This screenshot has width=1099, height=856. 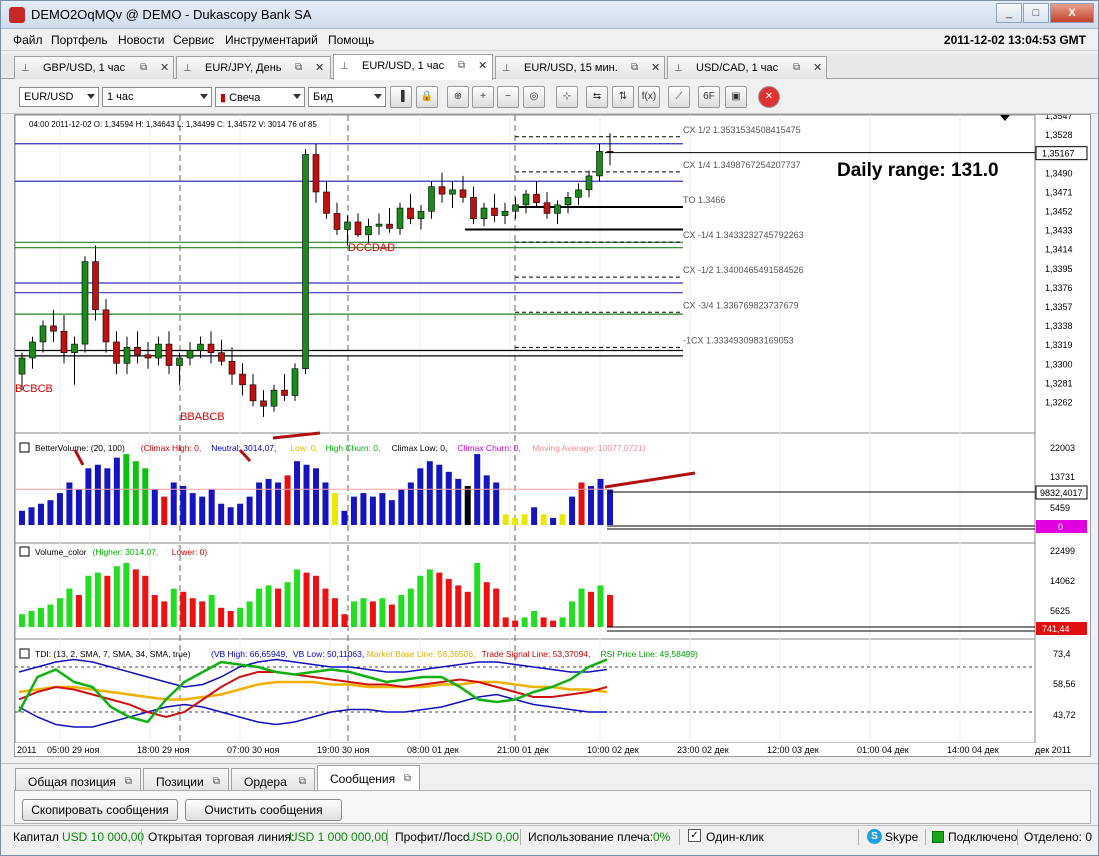 I want to click on skype-icon: S, so click(x=874, y=836).